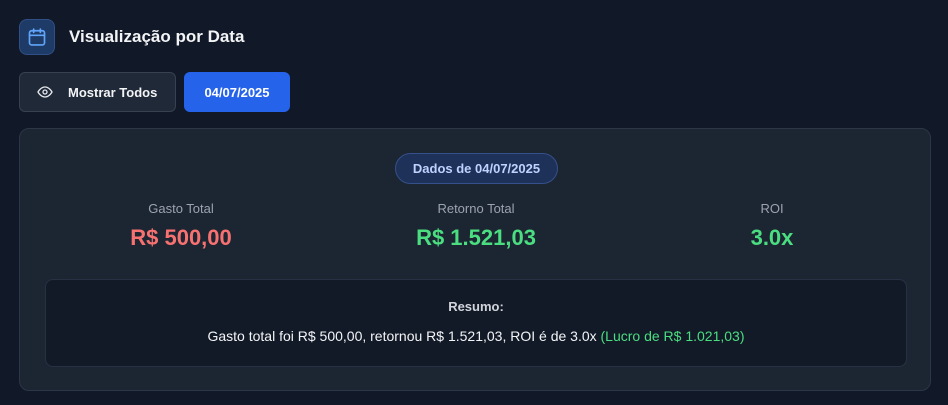  I want to click on metric-total-return: Retorno Total R$ 1.521,03, so click(476, 226).